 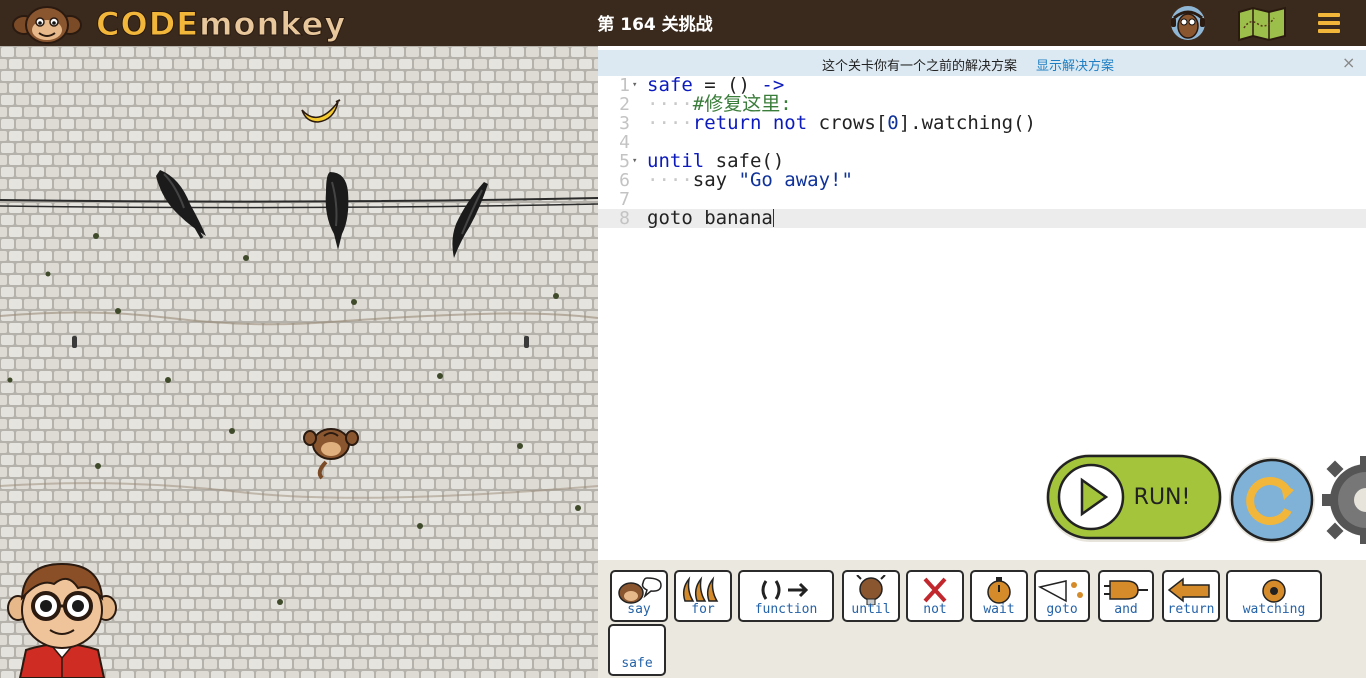 What do you see at coordinates (795, 180) in the screenshot?
I see `code-token: "Go away!"` at bounding box center [795, 180].